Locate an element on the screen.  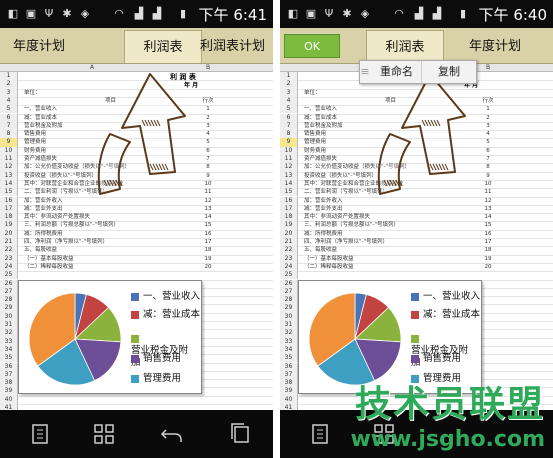
status-bar: ◧ ▣ Ψ ✱ ◈ ◠ ▟ ▟ ▮ 下午 6:41 is located at coordinates (136, 14).